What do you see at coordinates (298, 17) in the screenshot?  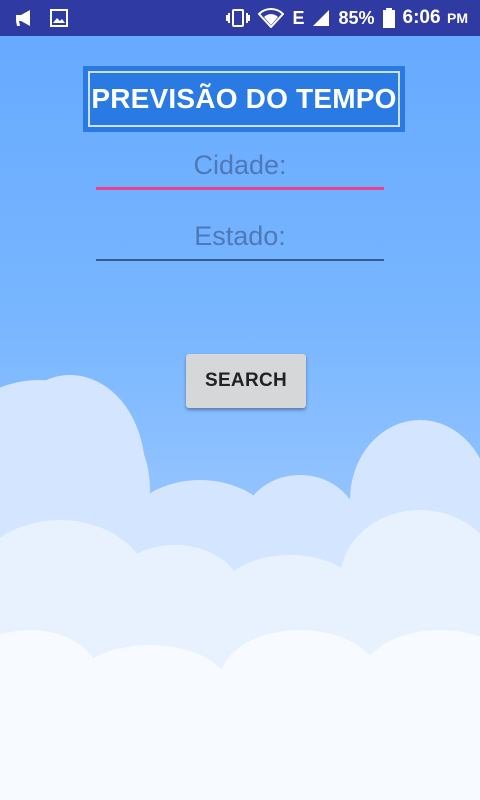 I see `network-type: E` at bounding box center [298, 17].